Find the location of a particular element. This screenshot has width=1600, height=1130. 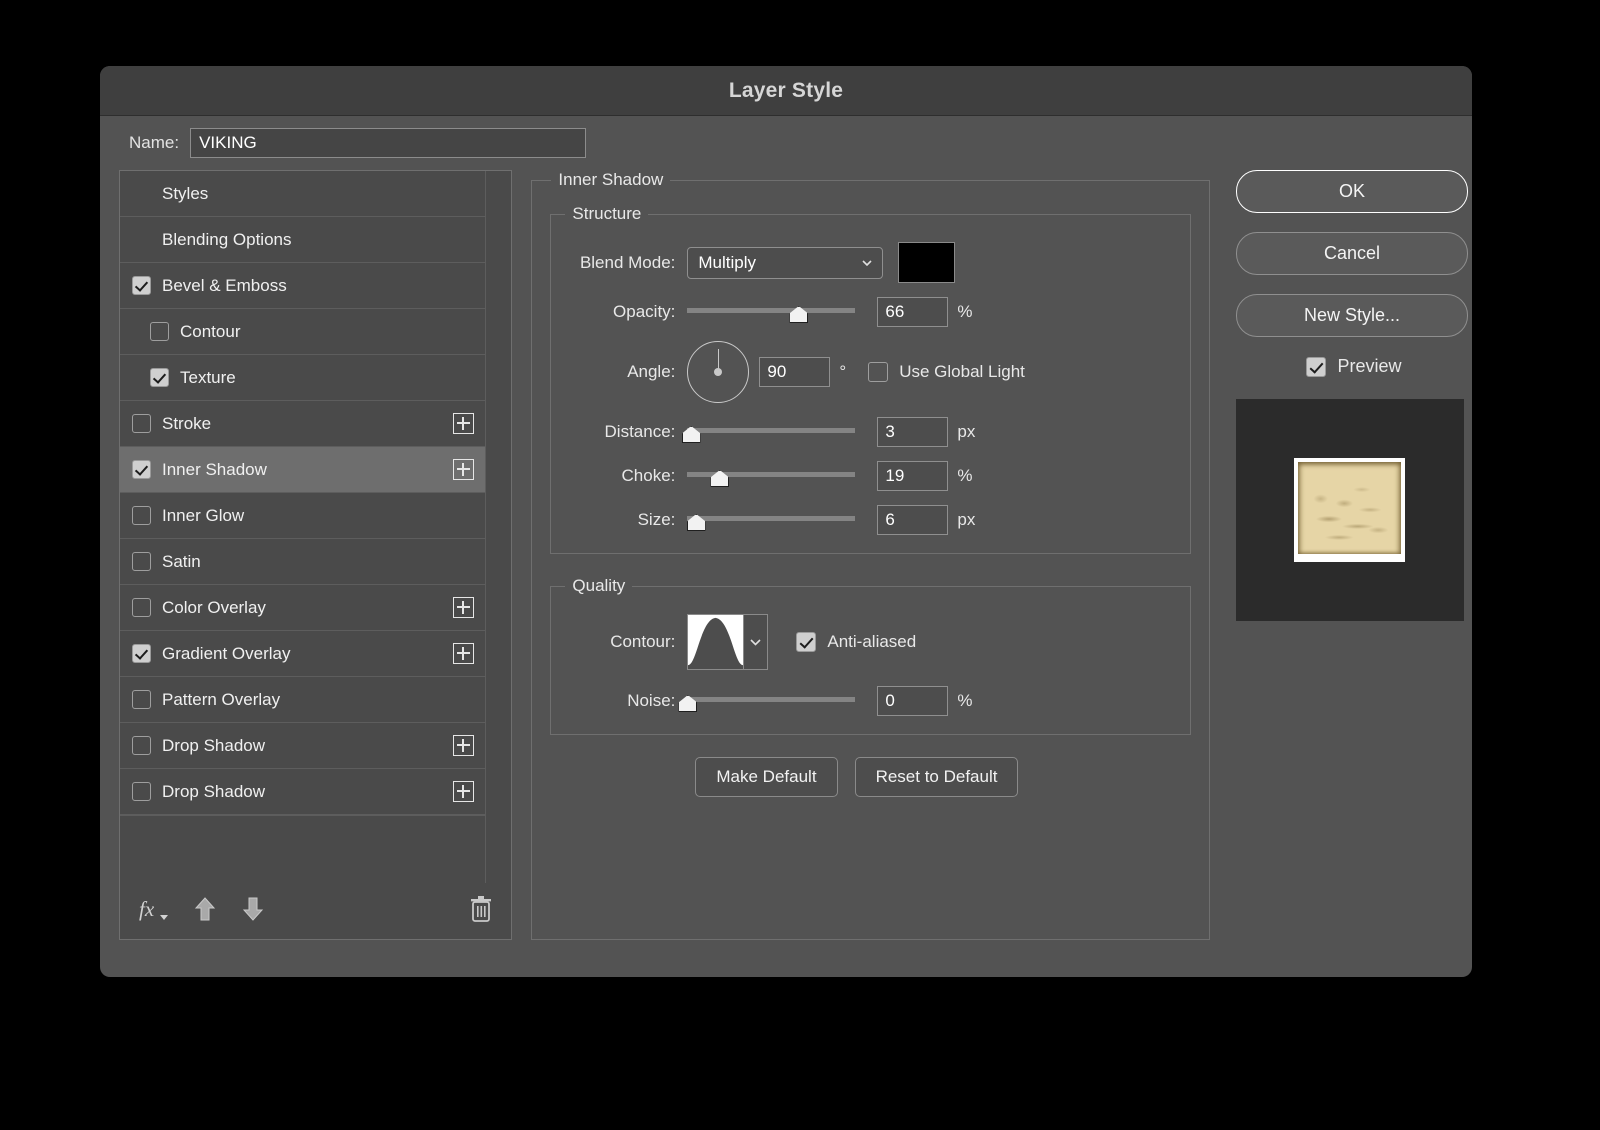

effect-label: Blending Options is located at coordinates (227, 239).